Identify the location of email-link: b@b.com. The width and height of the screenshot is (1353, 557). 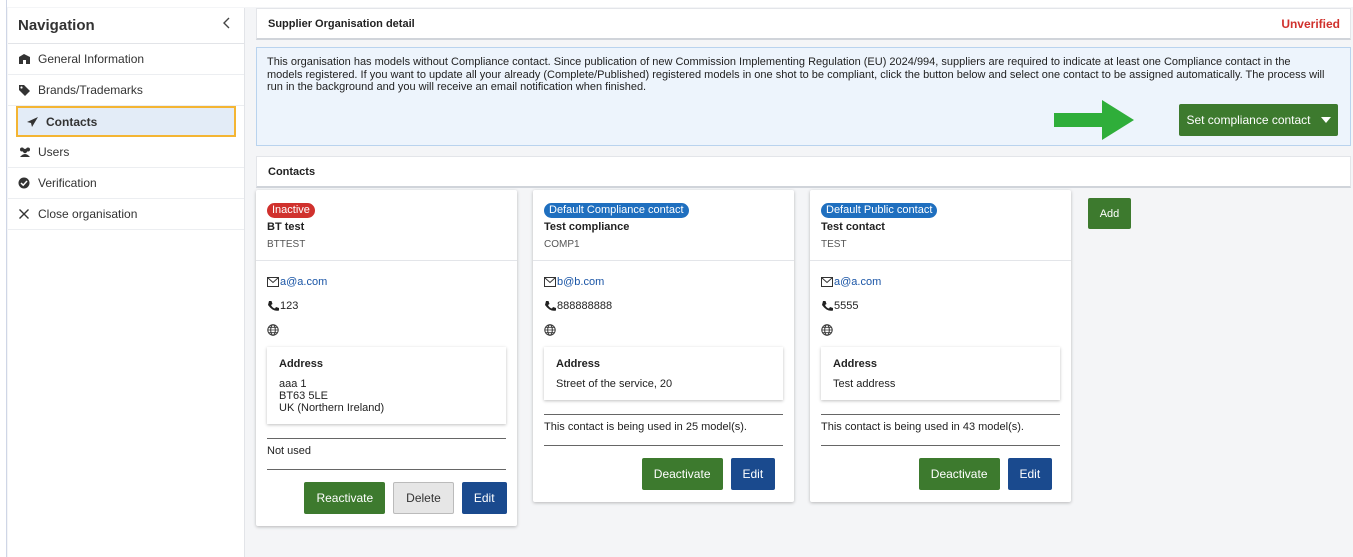
(580, 282).